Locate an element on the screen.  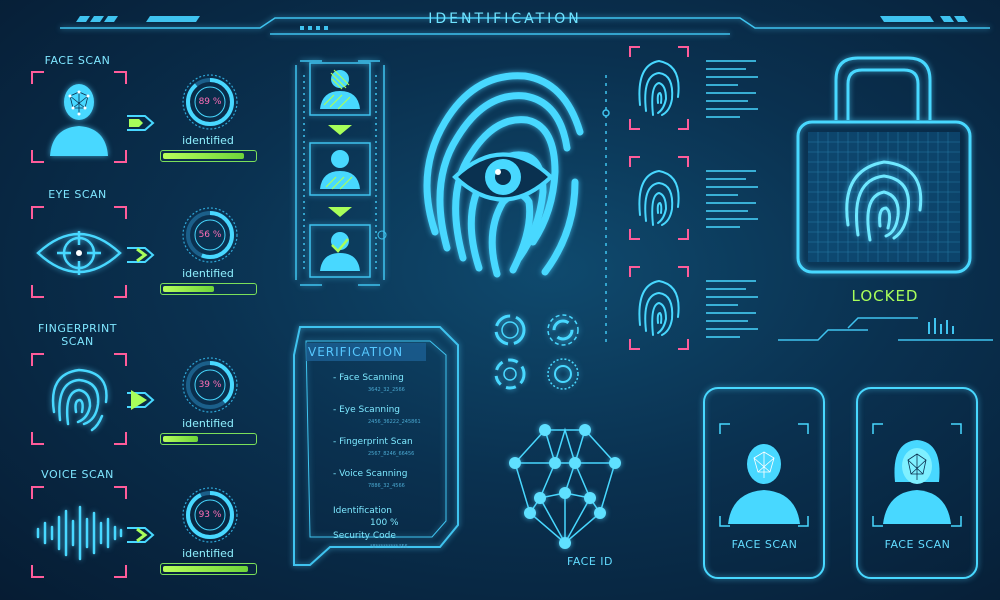
face-scan-label: FACE SCAN is located at coordinates (77, 60).